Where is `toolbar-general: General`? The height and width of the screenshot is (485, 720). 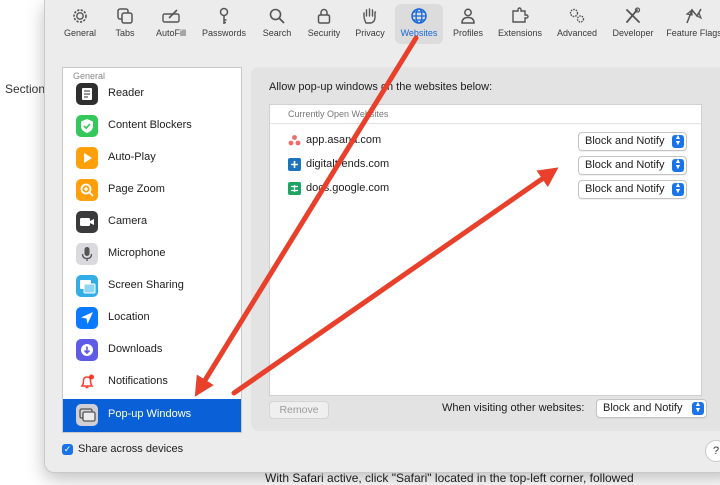 toolbar-general: General is located at coordinates (80, 24).